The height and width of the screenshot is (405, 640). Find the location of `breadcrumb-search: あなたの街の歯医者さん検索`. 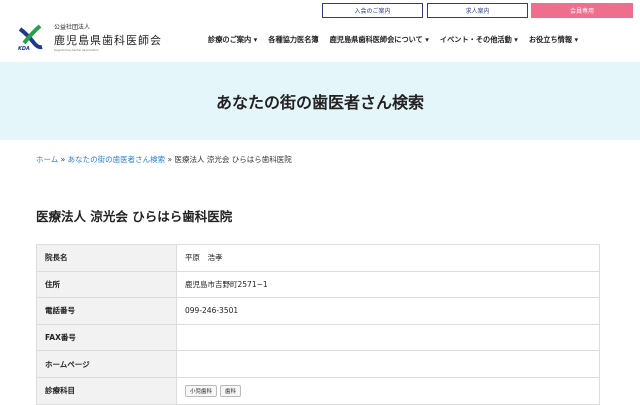

breadcrumb-search: あなたの街の歯医者さん検索 is located at coordinates (117, 159).